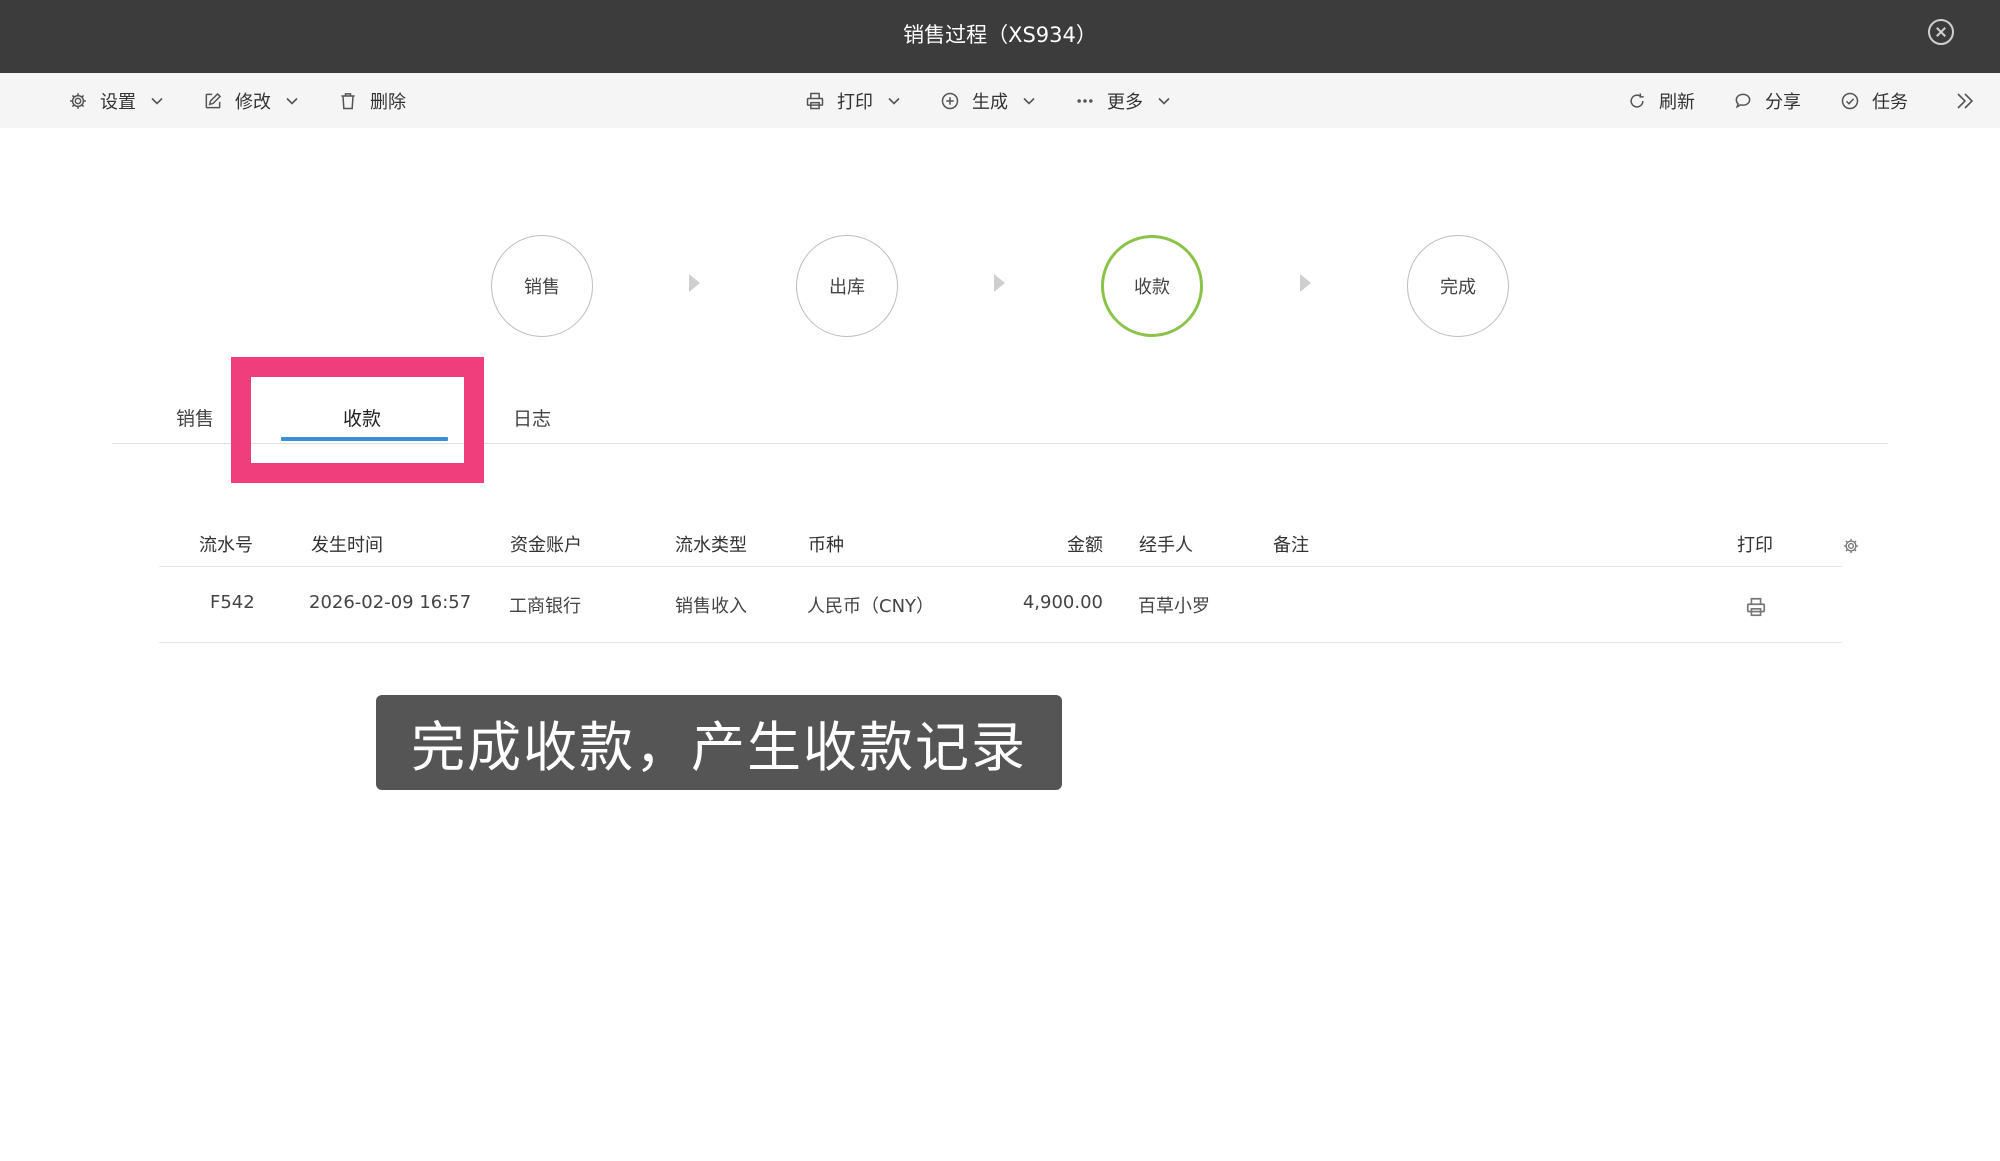 This screenshot has height=1161, width=2000. Describe the element at coordinates (826, 545) in the screenshot. I see `column-header-currency: 币种` at that location.